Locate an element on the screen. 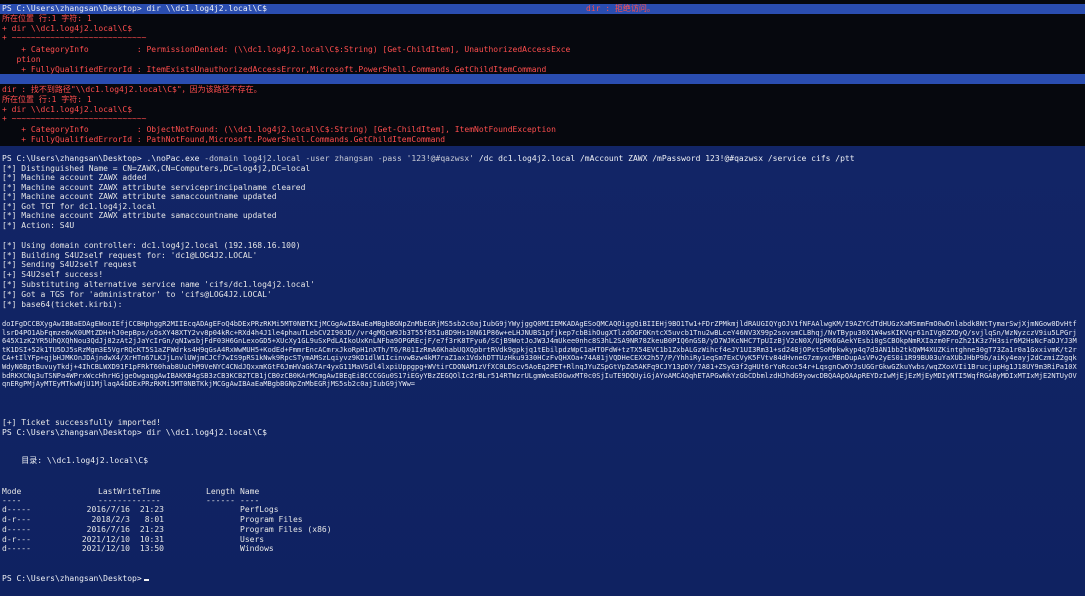  row-date: 2018/2/3 is located at coordinates (110, 519).